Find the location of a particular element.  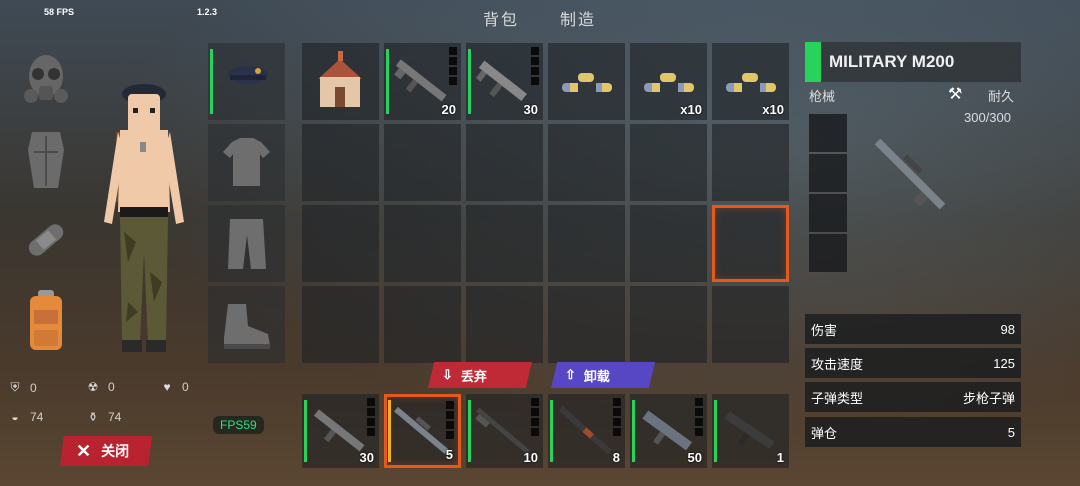

stat-value: 5 is located at coordinates (1011, 432).